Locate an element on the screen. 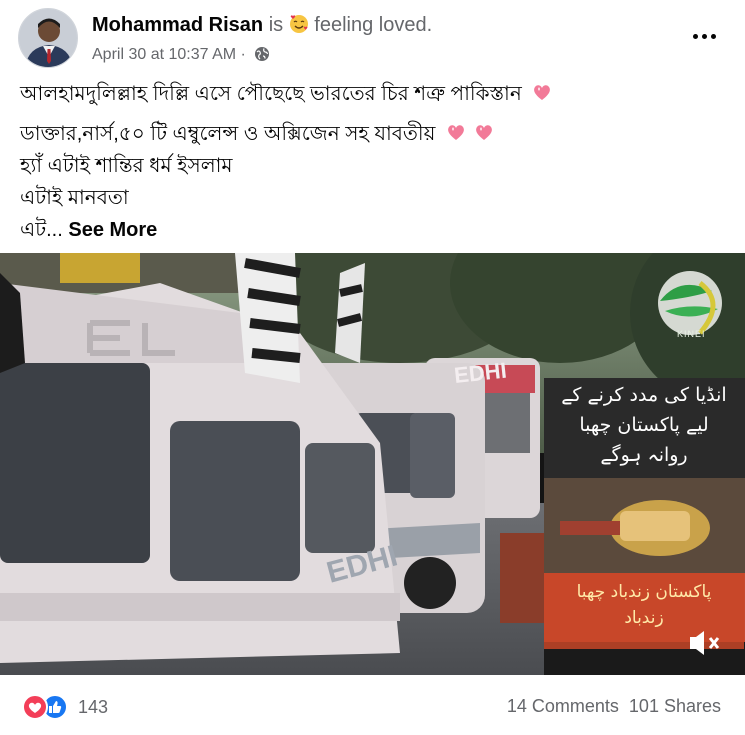 The height and width of the screenshot is (735, 745). author-avatar is located at coordinates (48, 38).